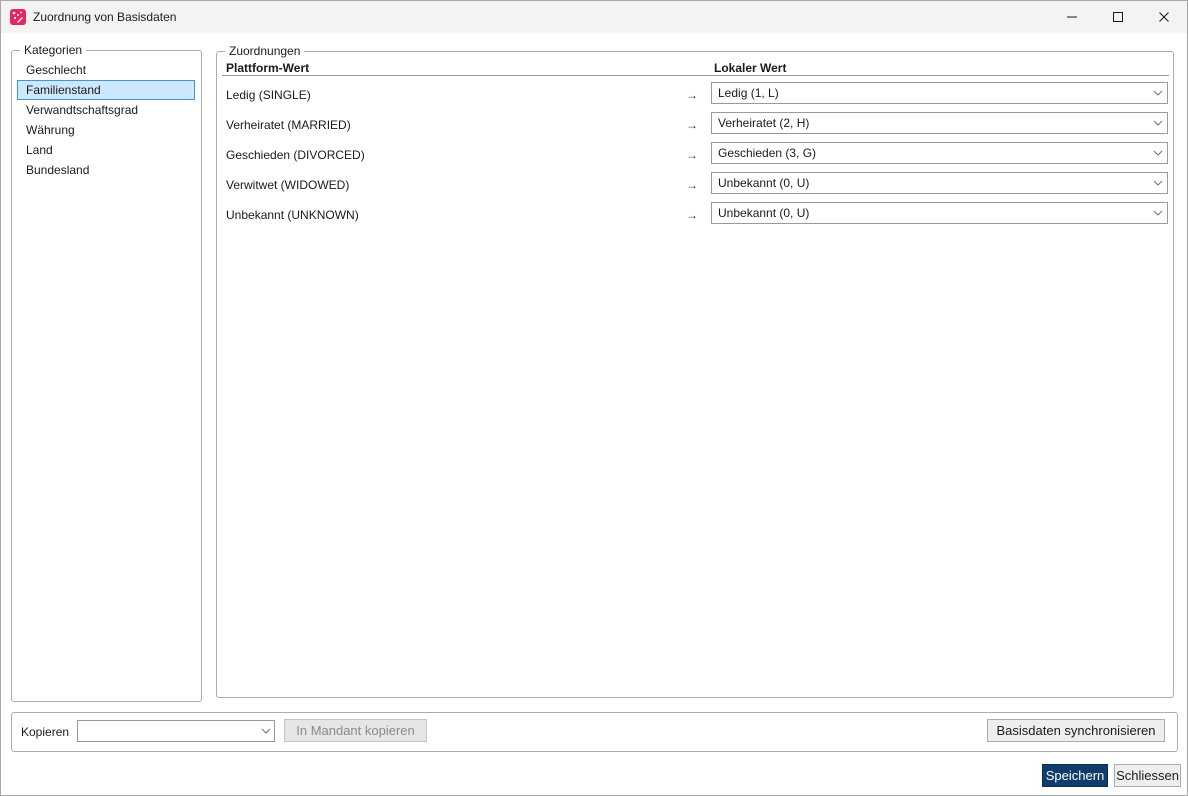 Image resolution: width=1188 pixels, height=796 pixels. I want to click on copy-label: Kopieren, so click(45, 732).